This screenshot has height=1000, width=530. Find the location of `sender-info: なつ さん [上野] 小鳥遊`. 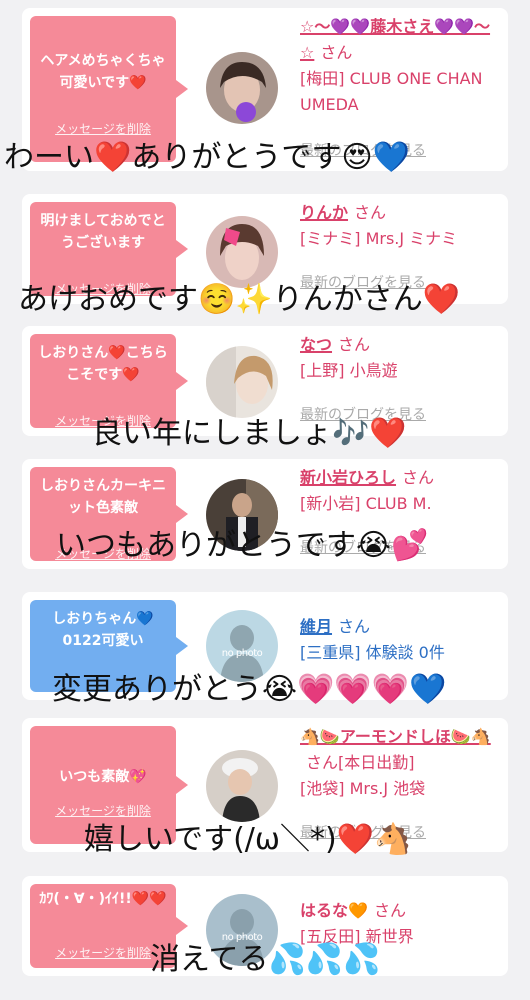

sender-info: なつ さん [上野] 小鳥遊 is located at coordinates (400, 358).